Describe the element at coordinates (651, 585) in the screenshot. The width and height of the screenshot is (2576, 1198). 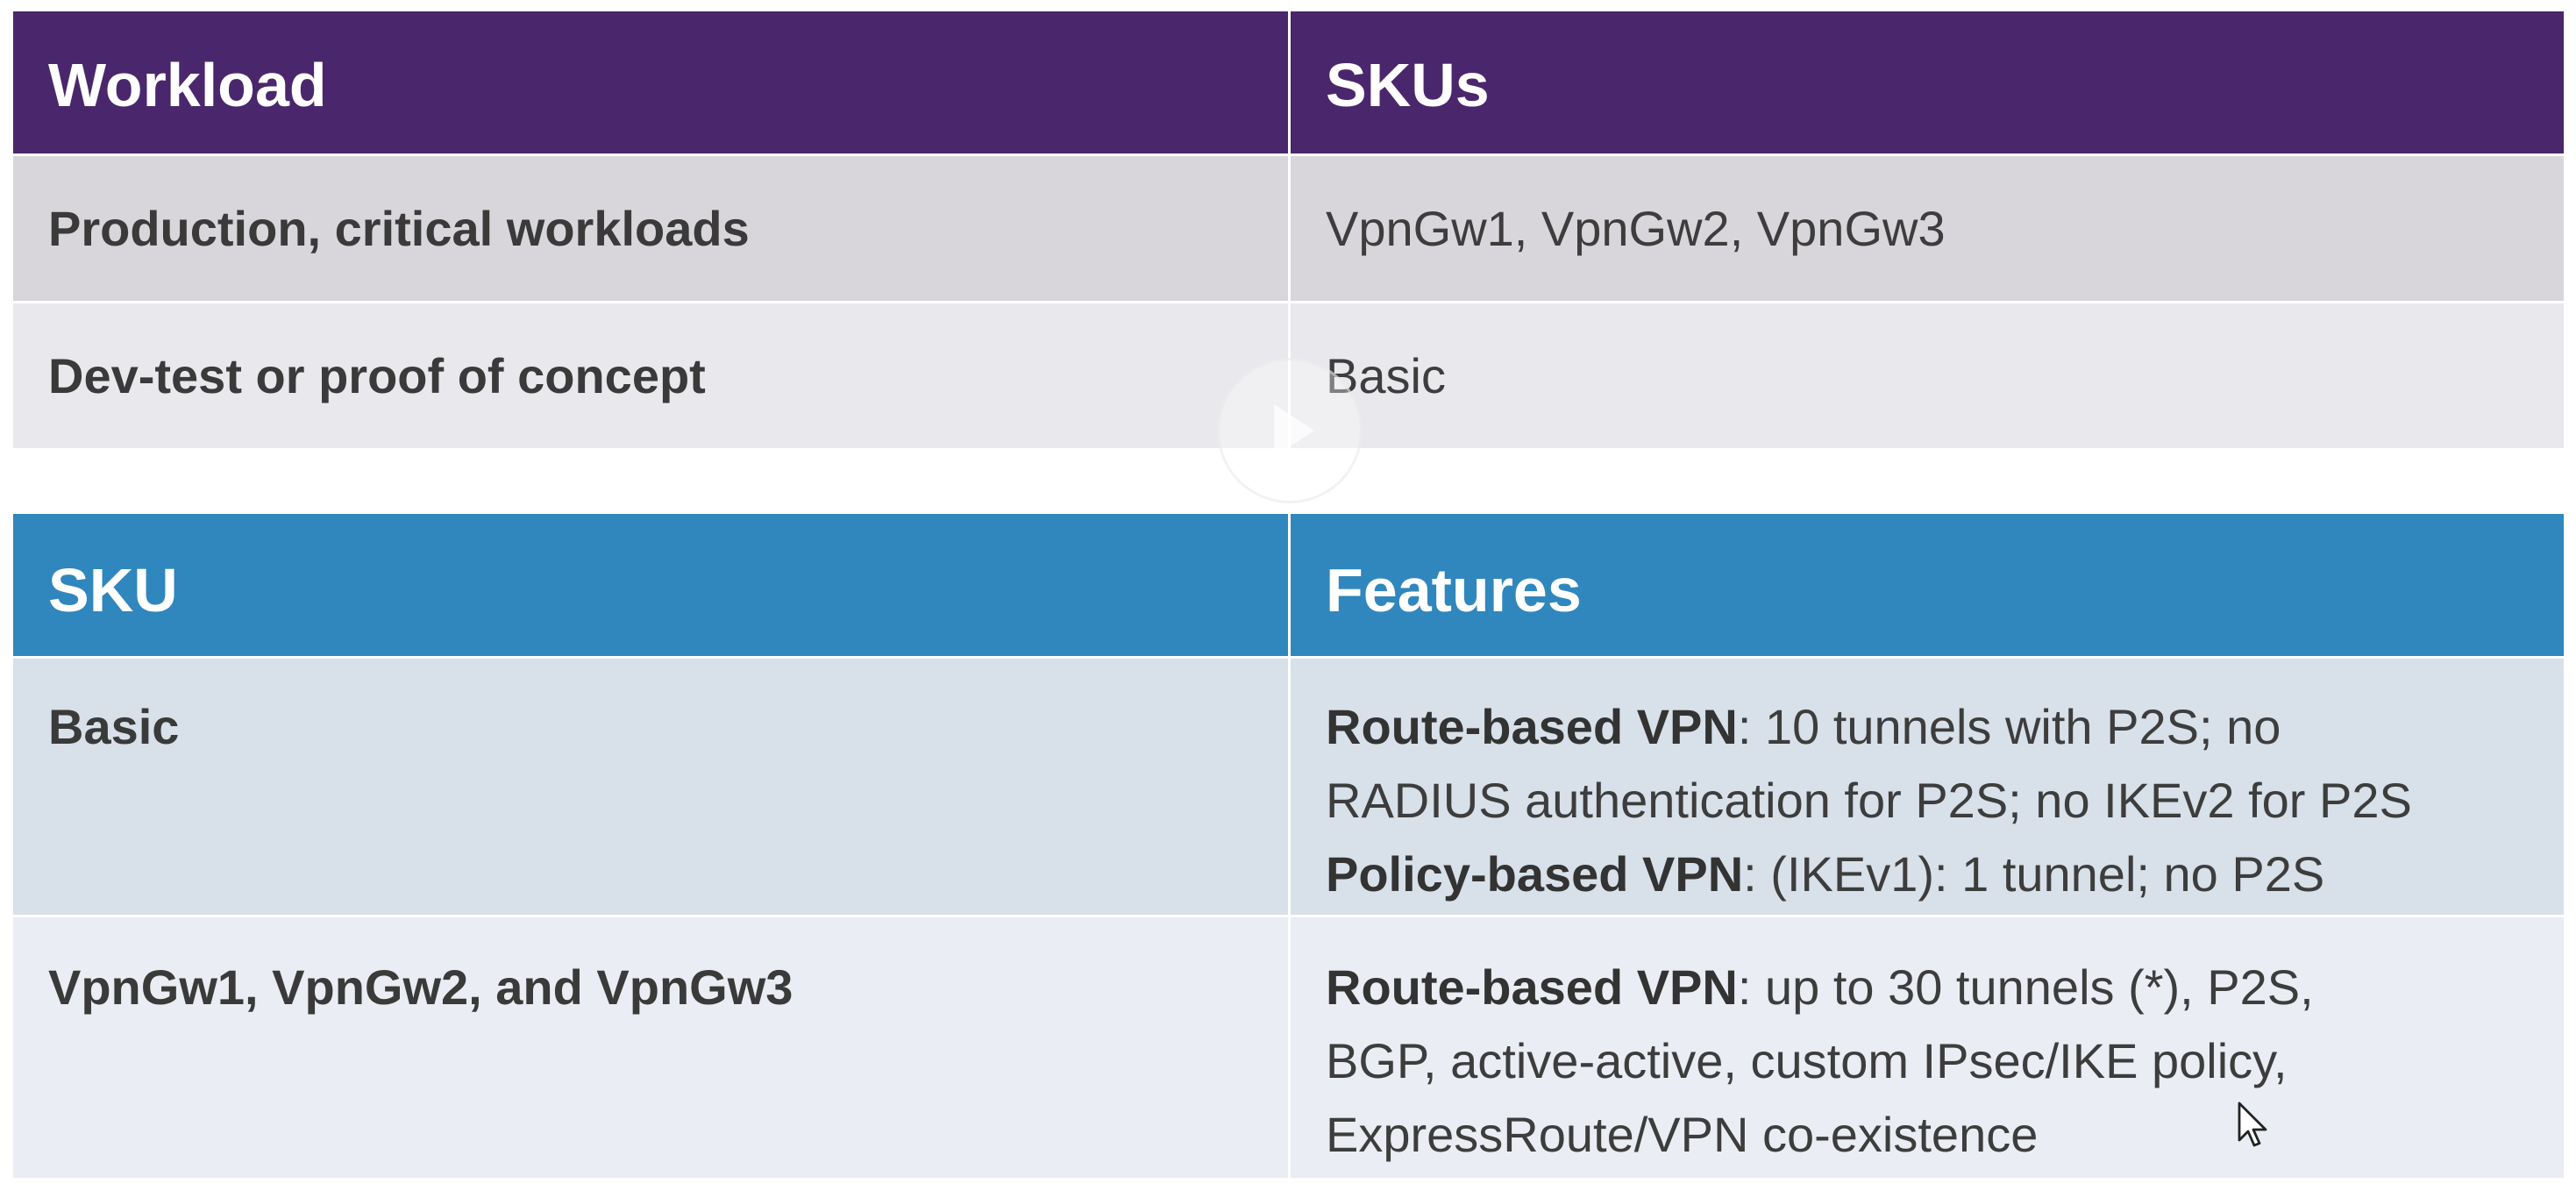
I see `sku-column-header: SKU` at that location.